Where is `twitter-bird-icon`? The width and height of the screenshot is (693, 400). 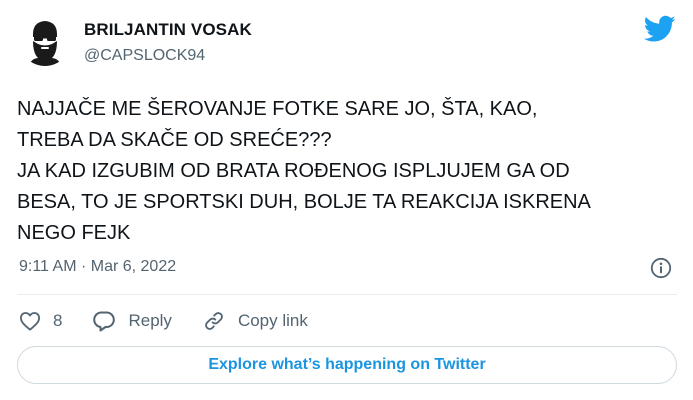 twitter-bird-icon is located at coordinates (659, 29).